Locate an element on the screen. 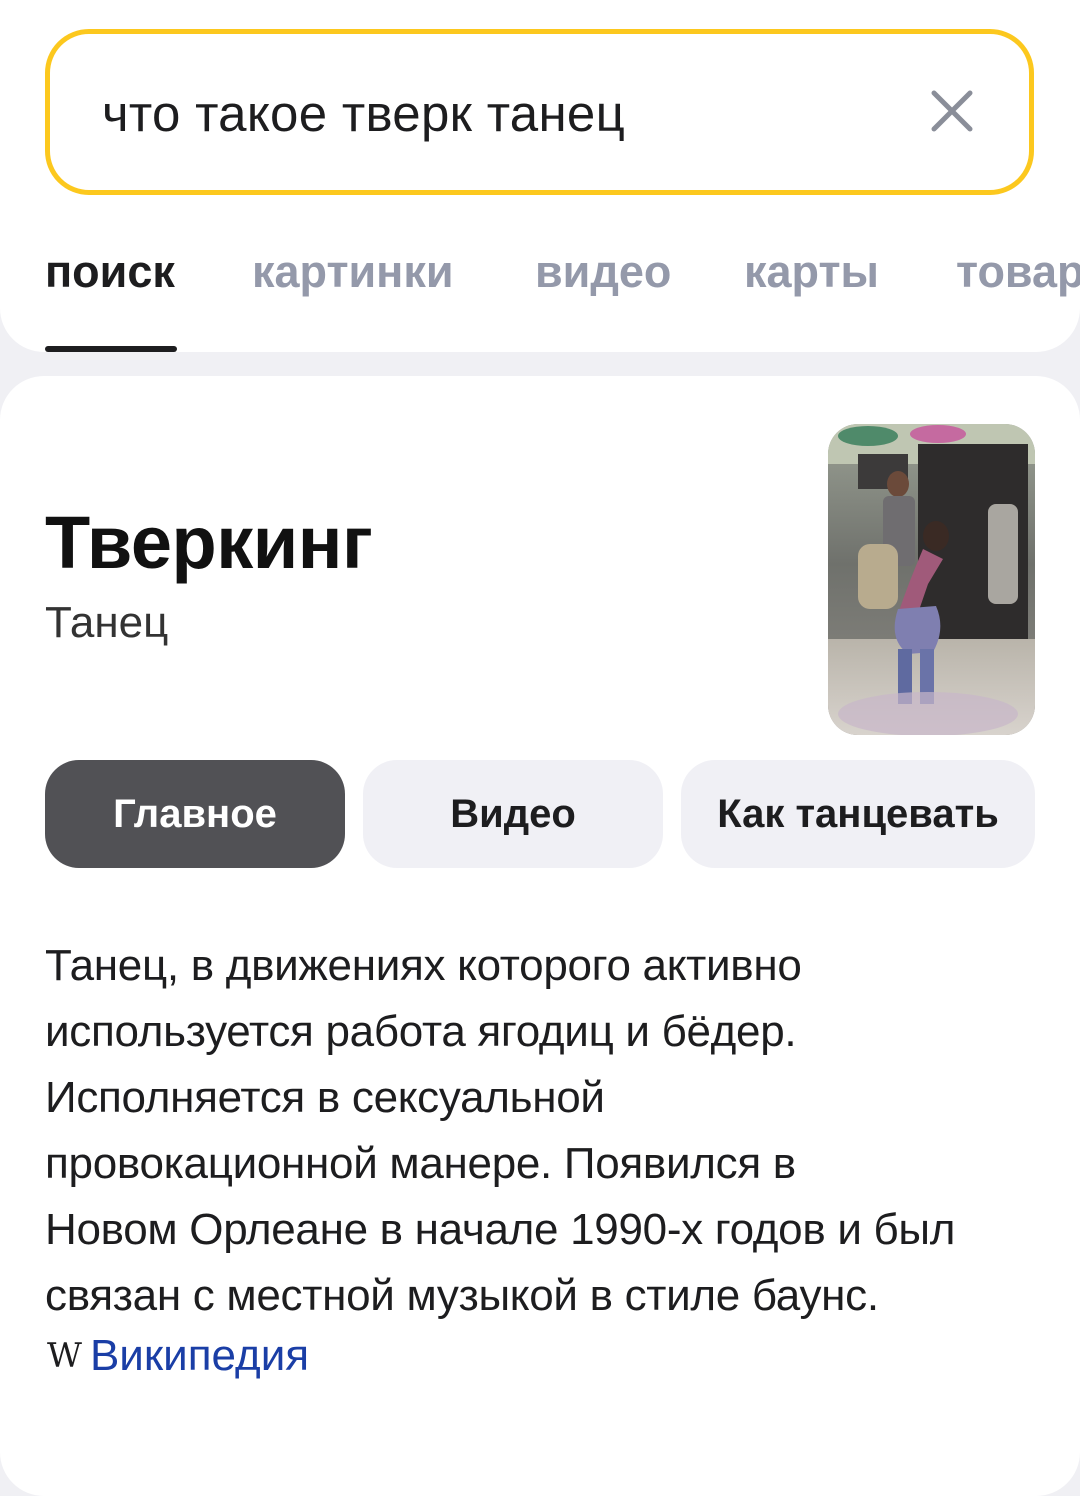 This screenshot has height=1496, width=1080. tab-maps: карты is located at coordinates (811, 272).